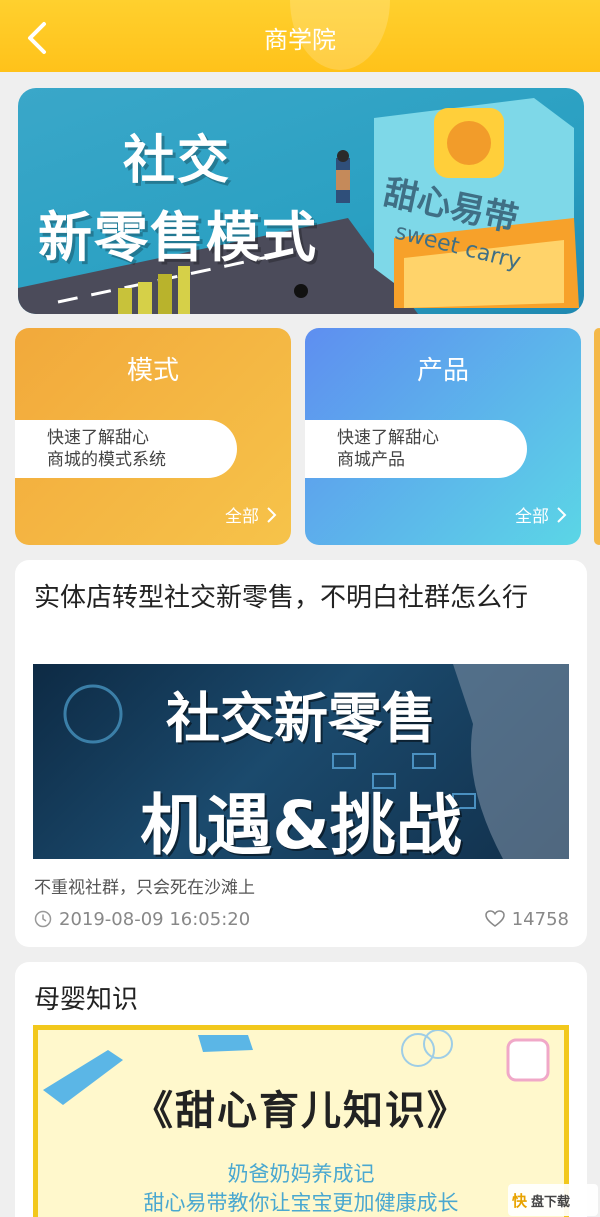 Image resolution: width=600 pixels, height=1217 pixels. I want to click on like-count: 14758, so click(540, 919).